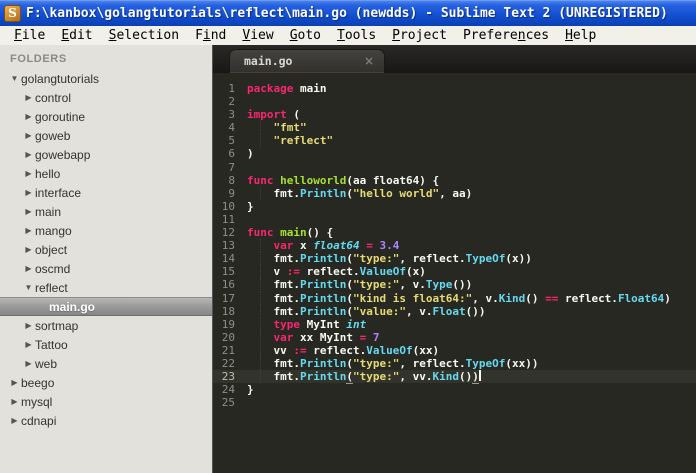 The width and height of the screenshot is (696, 473). I want to click on menu-preferences: Preferences, so click(506, 35).